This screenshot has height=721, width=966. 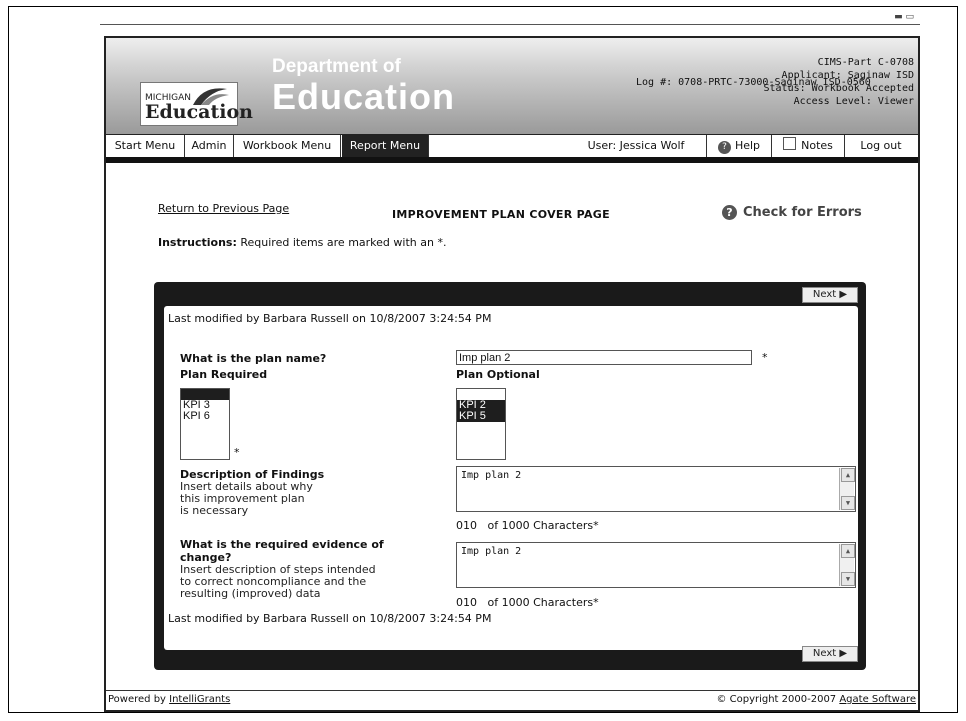 I want to click on powered-by-text: Powered by, so click(x=139, y=699).